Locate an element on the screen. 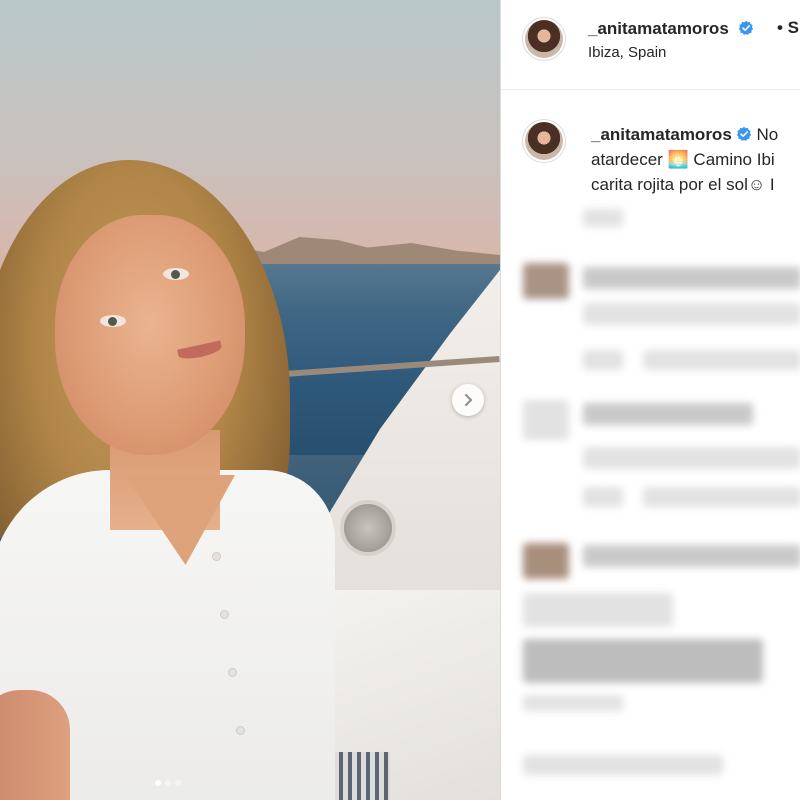  carousel-dot-active is located at coordinates (158, 783).